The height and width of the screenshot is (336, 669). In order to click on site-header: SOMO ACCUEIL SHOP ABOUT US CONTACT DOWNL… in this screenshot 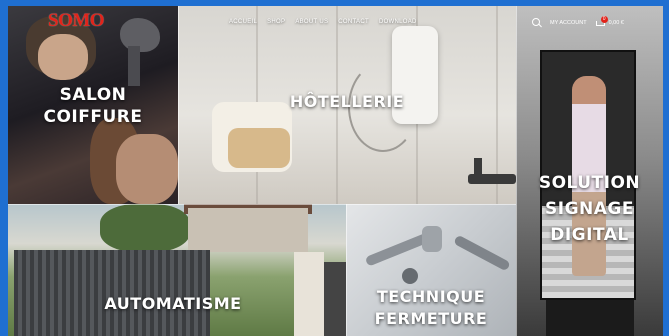, I will do `click(335, 25)`.